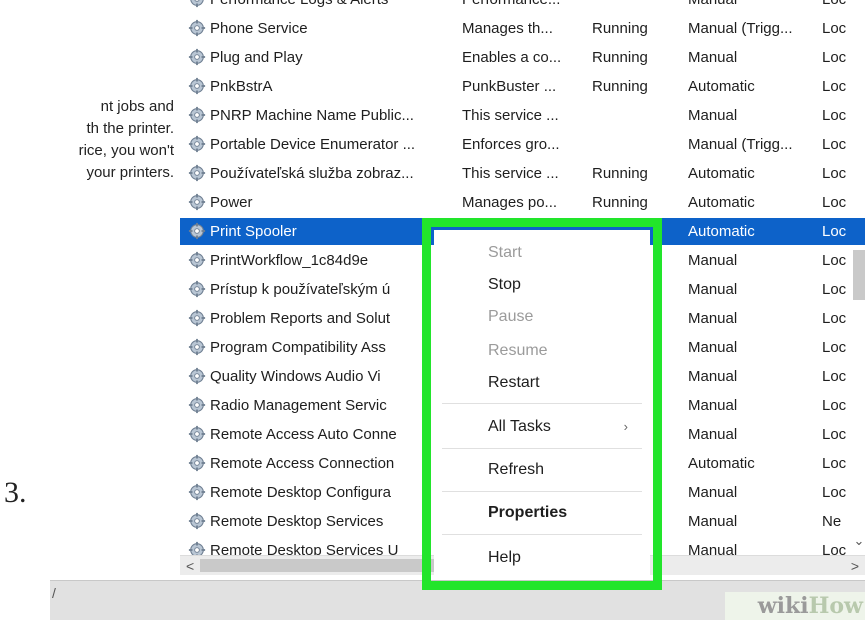 The height and width of the screenshot is (620, 865). What do you see at coordinates (335, 6) in the screenshot?
I see `service-name: Performance Logs & Alerts` at bounding box center [335, 6].